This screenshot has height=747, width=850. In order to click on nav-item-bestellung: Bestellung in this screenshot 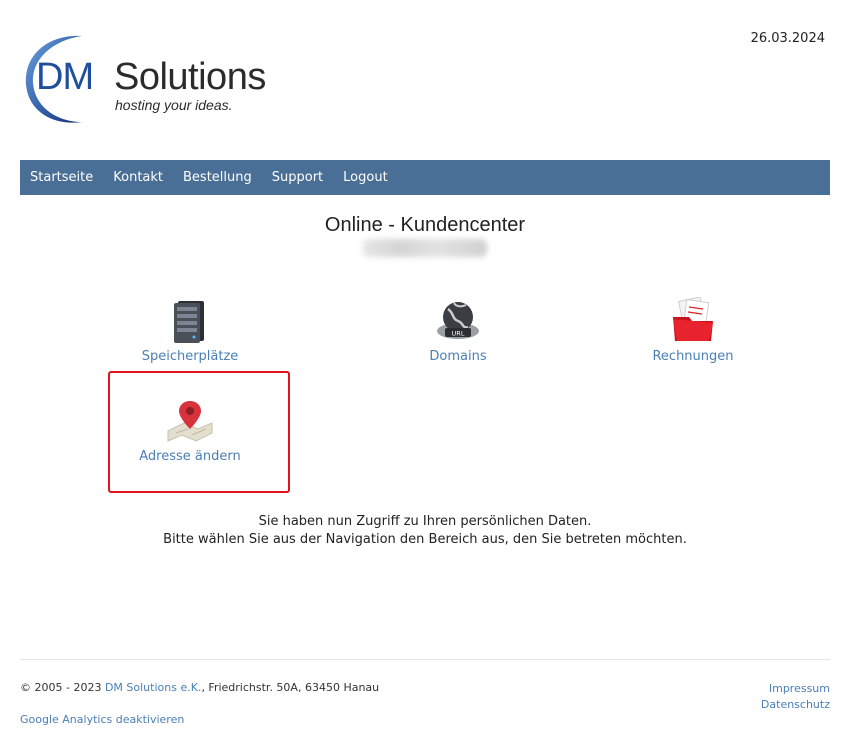, I will do `click(217, 177)`.